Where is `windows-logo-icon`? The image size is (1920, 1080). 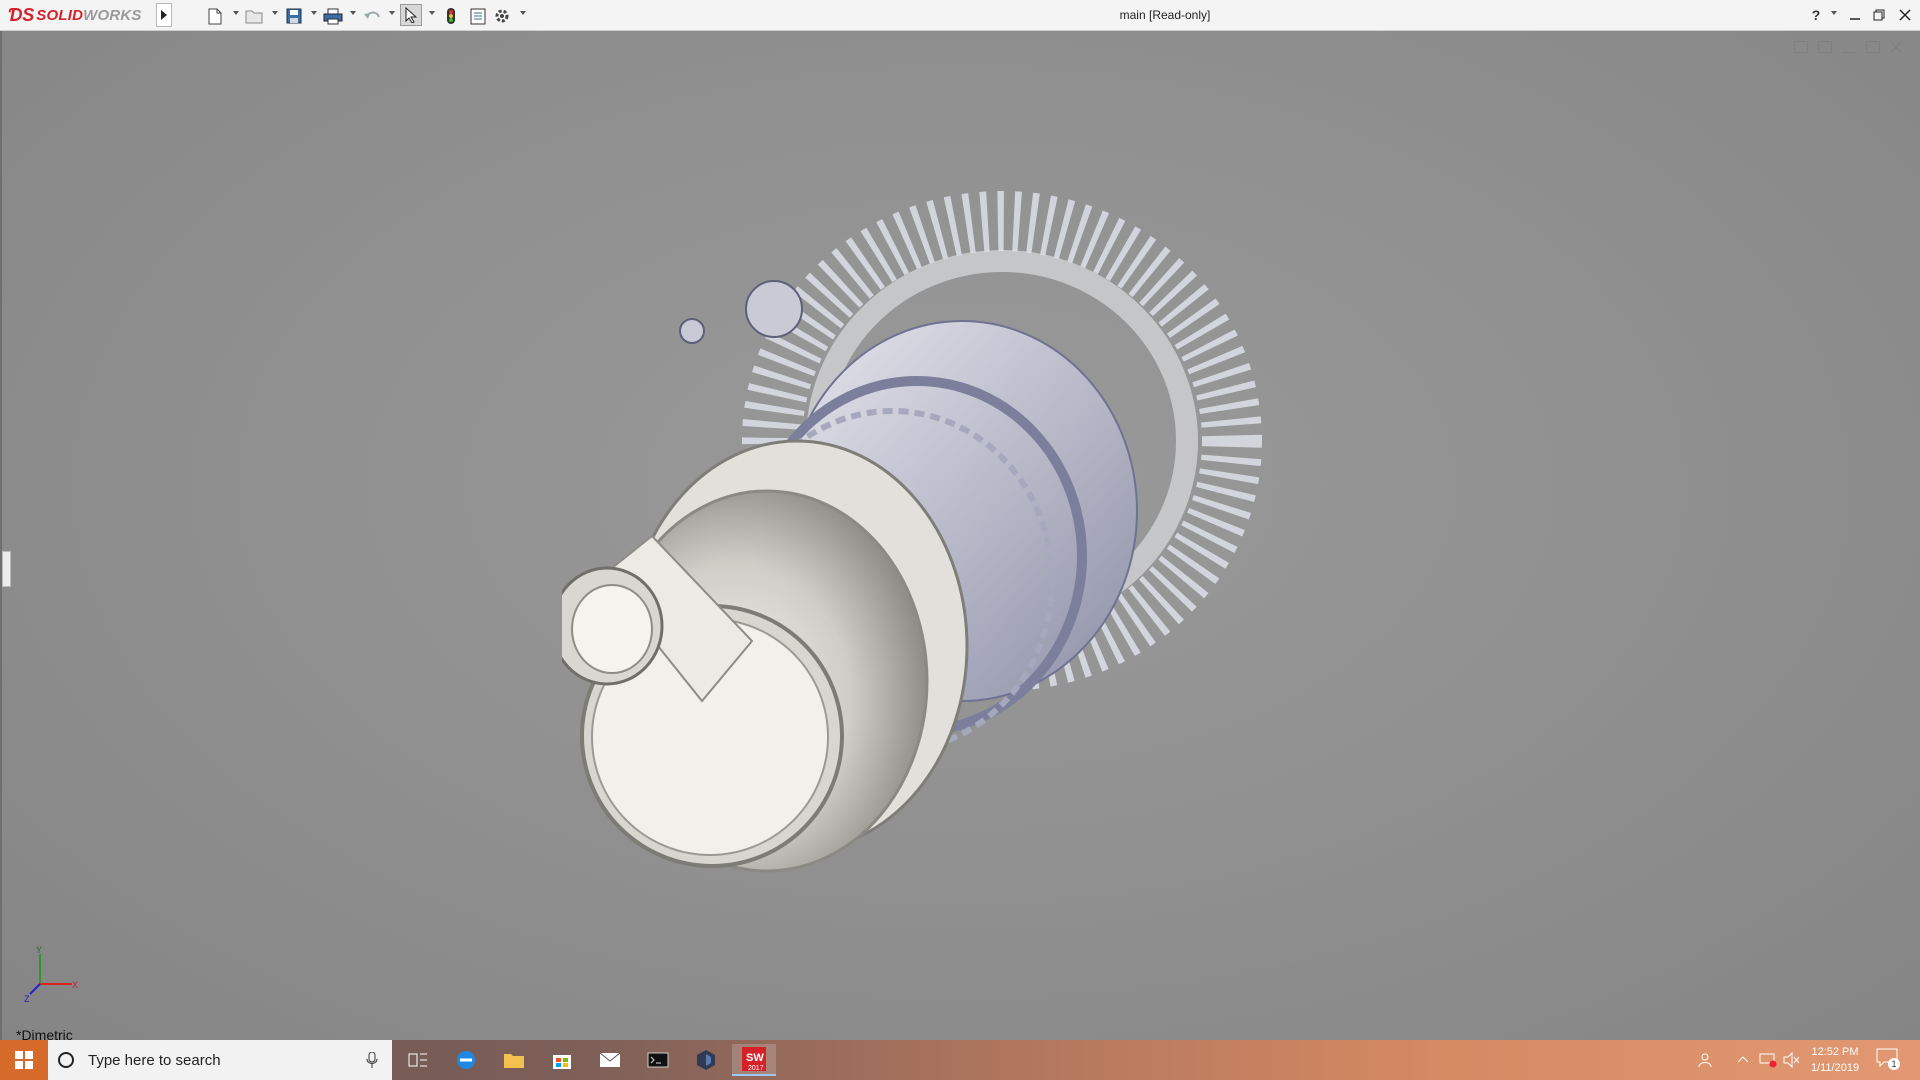 windows-logo-icon is located at coordinates (24, 1060).